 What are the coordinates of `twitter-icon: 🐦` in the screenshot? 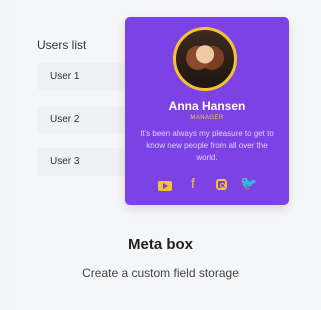 It's located at (248, 183).